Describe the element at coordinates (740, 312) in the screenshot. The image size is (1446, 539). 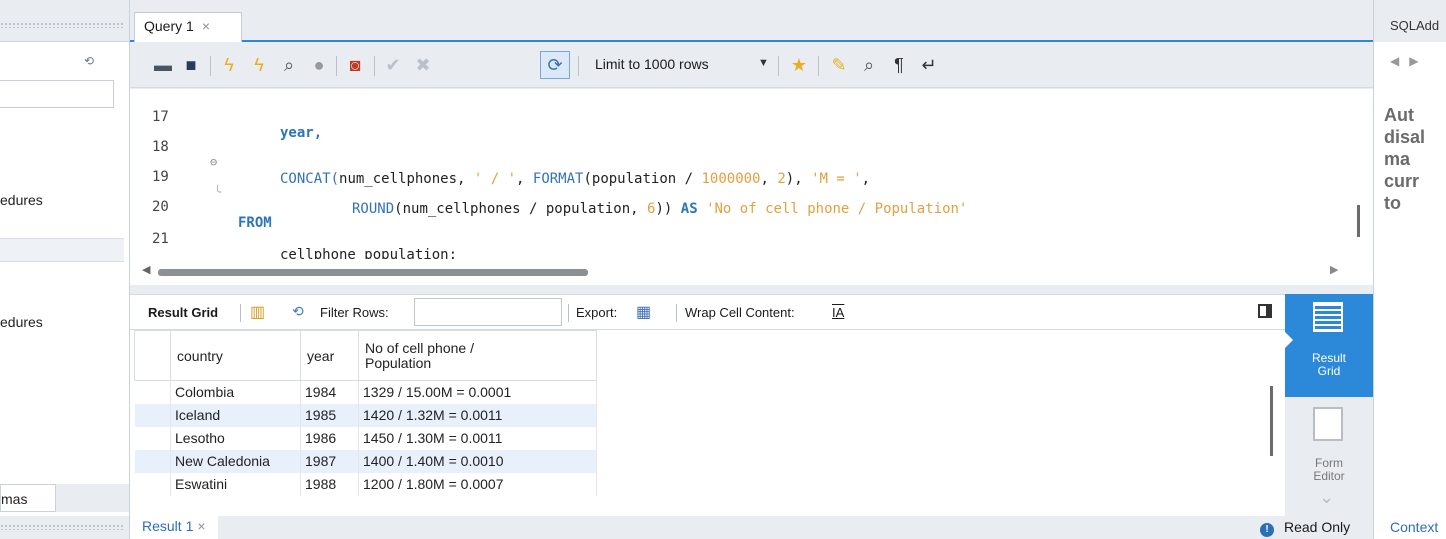
I see `wrap-cell-label: Wrap Cell Content:` at that location.